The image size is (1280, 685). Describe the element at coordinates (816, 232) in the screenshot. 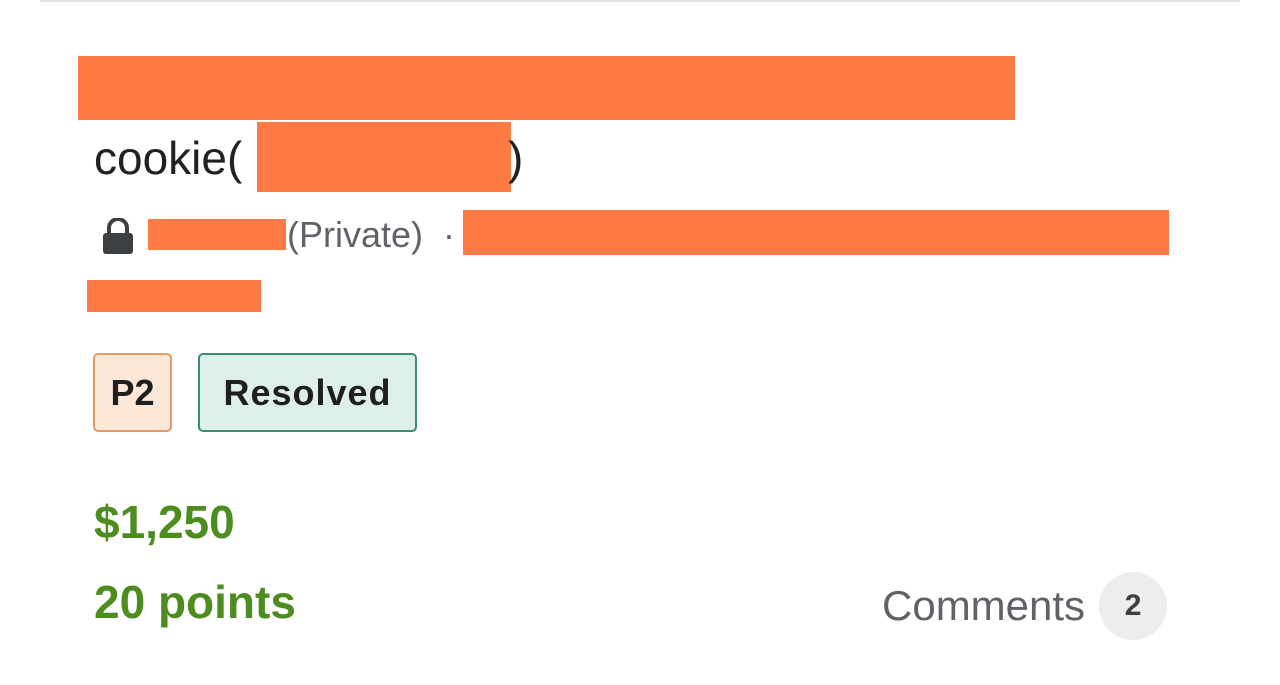

I see `redacted-meta-info` at that location.